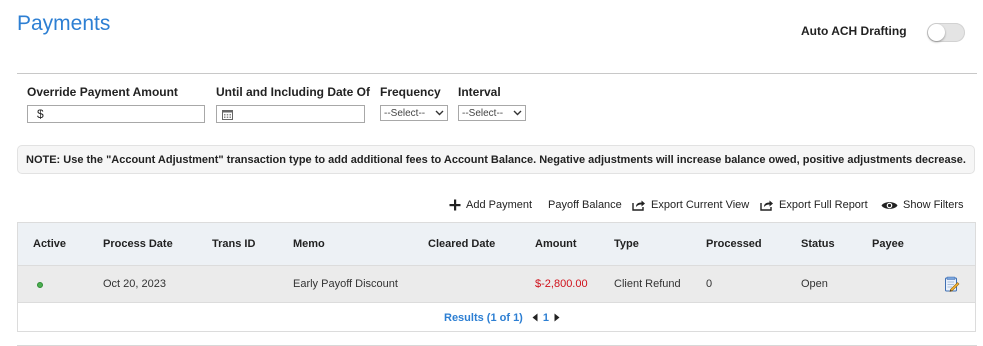 The width and height of the screenshot is (983, 346). What do you see at coordinates (709, 284) in the screenshot?
I see `cell-processed: 0` at bounding box center [709, 284].